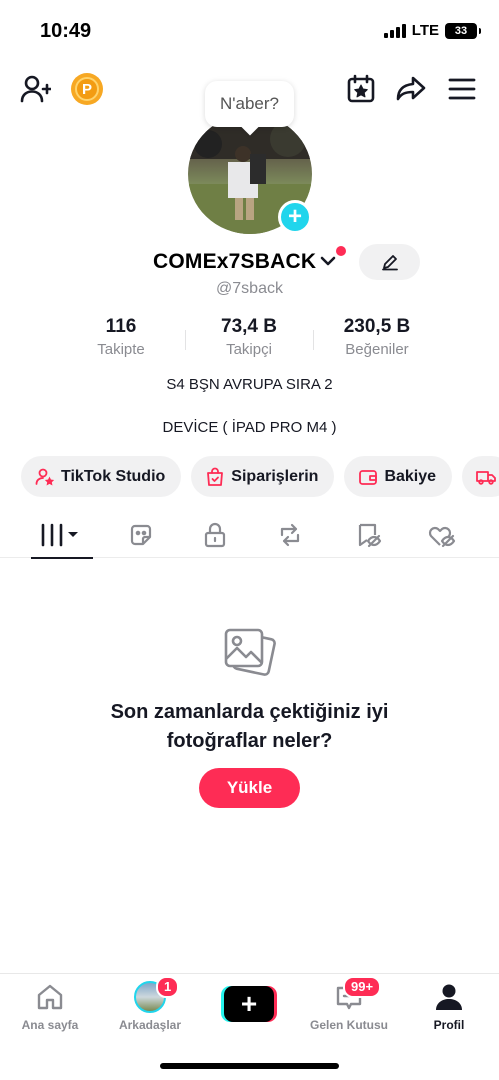 Image resolution: width=499 pixels, height=1080 pixels. I want to click on nav-inbox: 99+ Gelen Kutusu, so click(349, 1004).